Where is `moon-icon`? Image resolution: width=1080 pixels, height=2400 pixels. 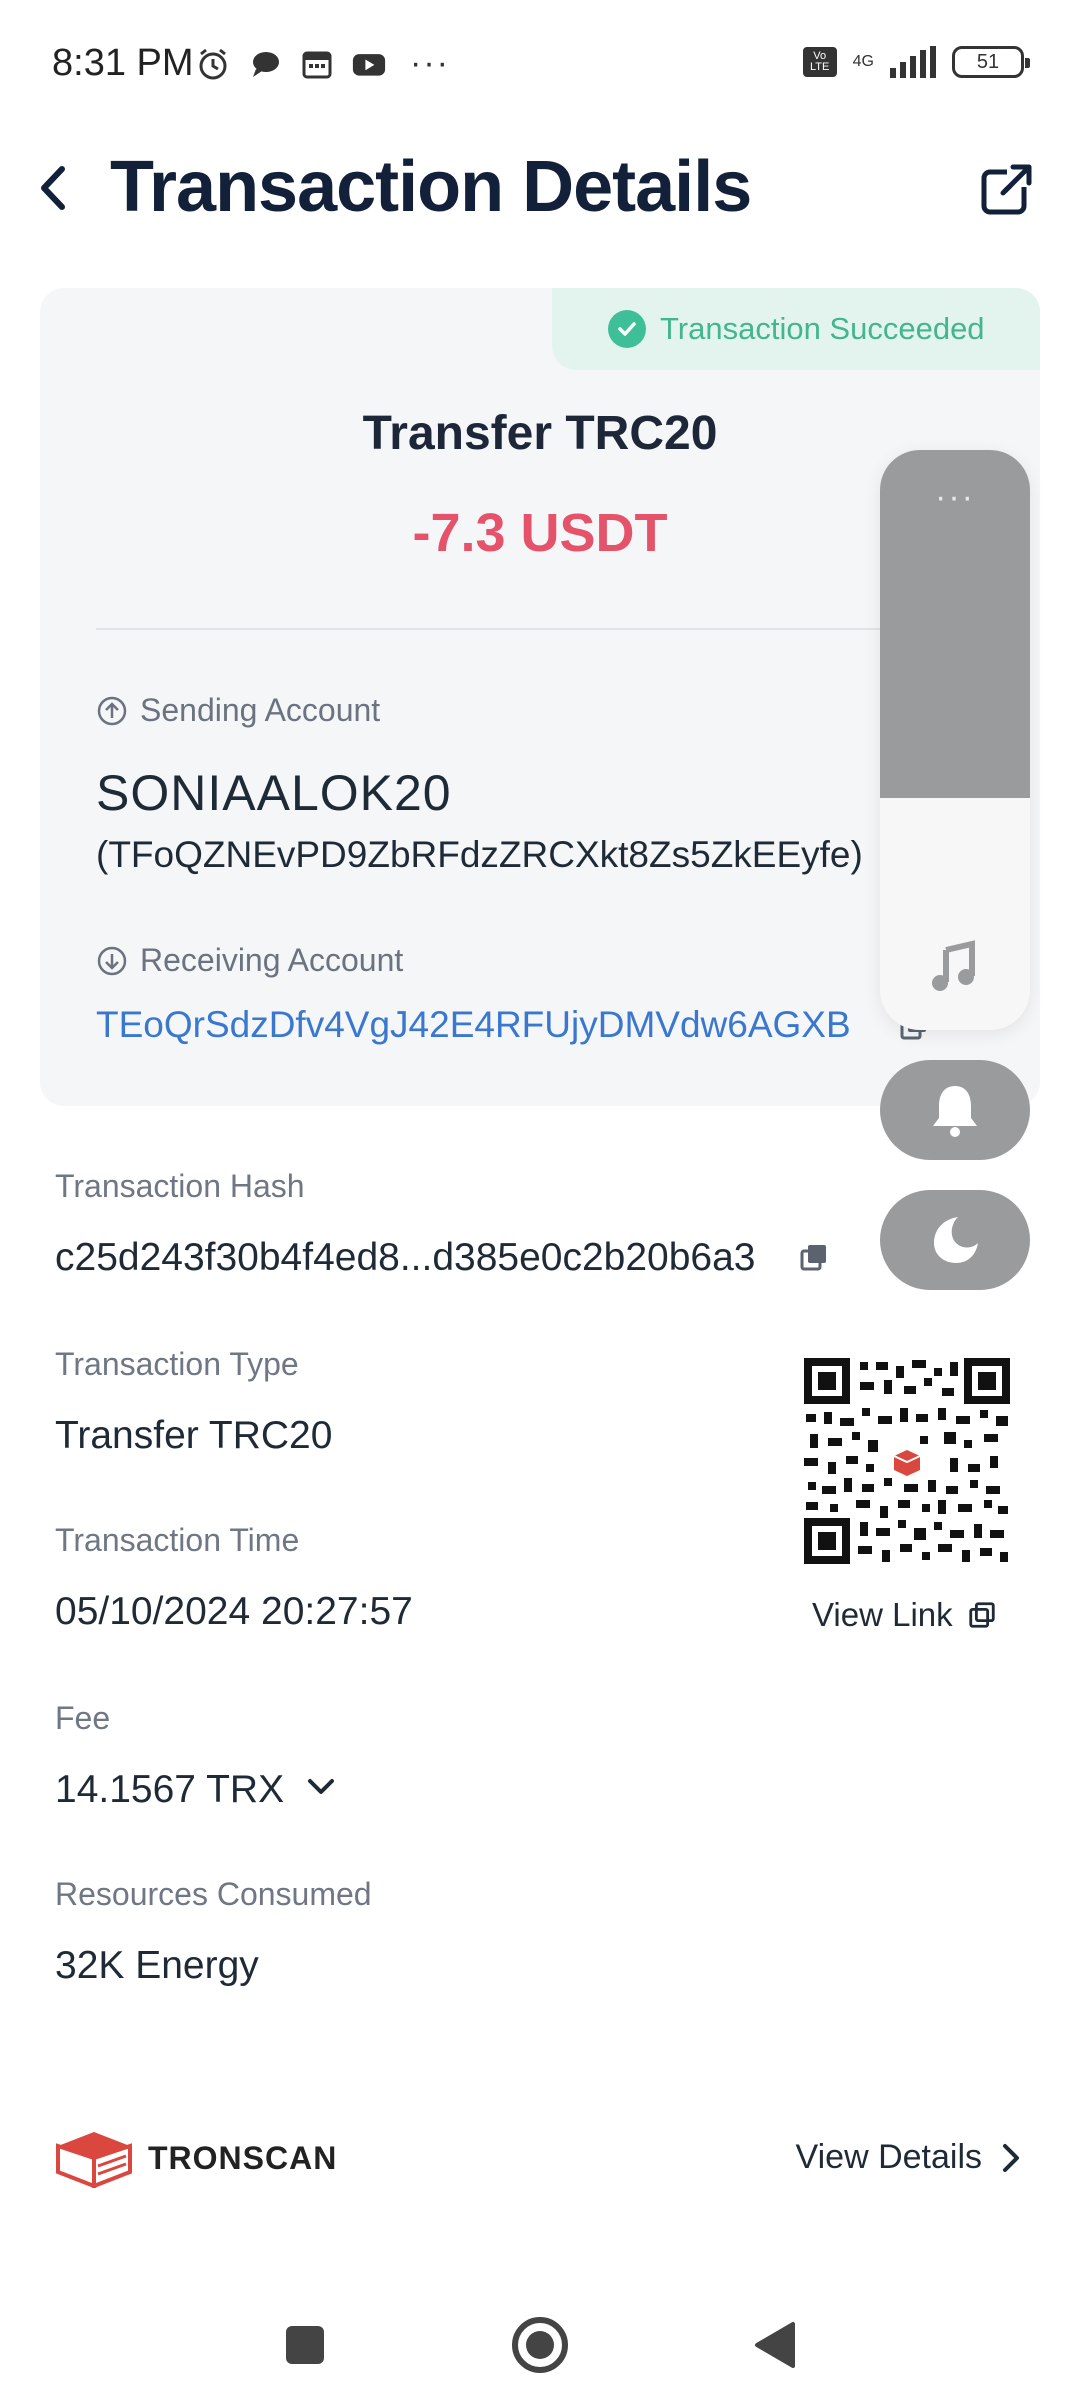 moon-icon is located at coordinates (956, 1240).